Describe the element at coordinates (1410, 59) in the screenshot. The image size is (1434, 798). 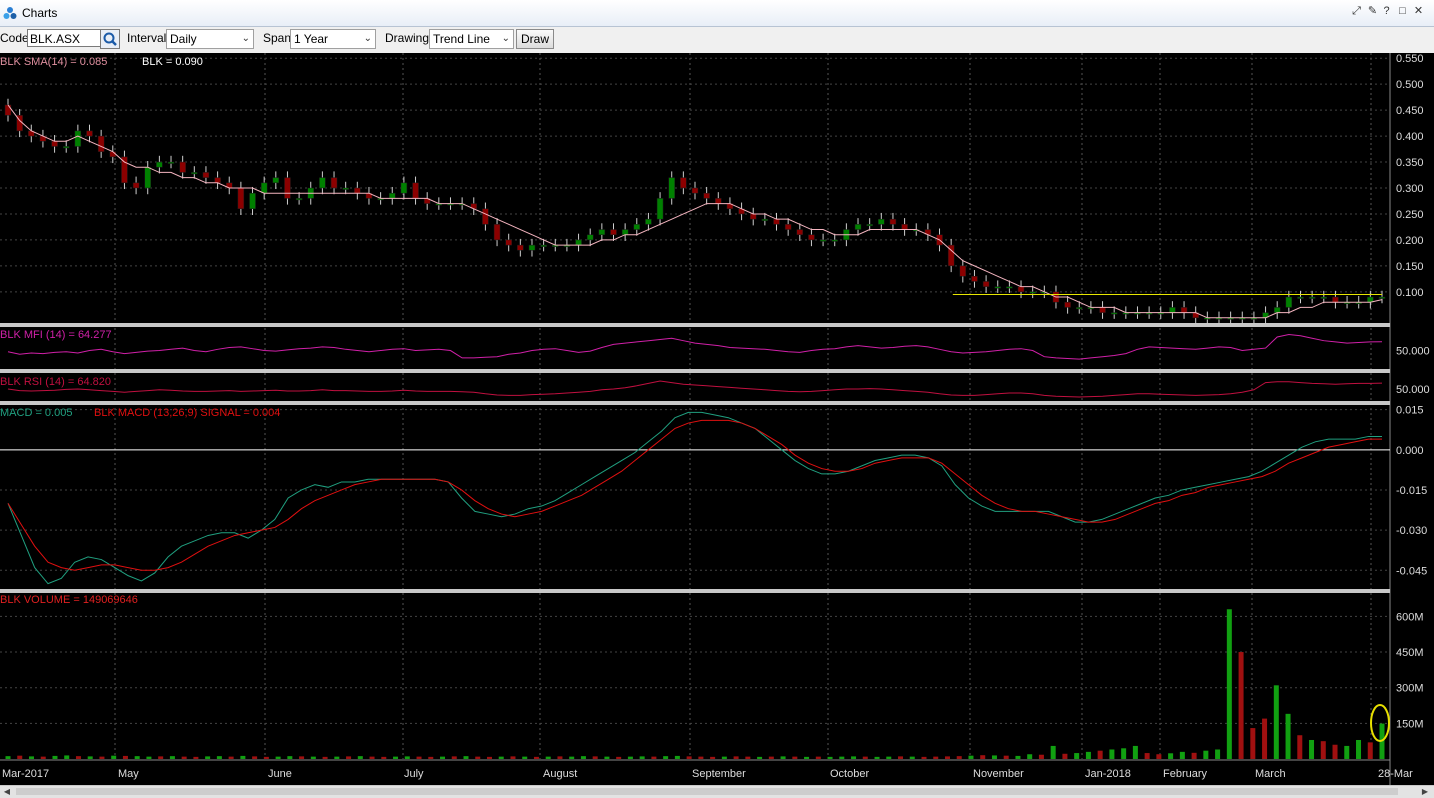
I see `y-tick-label: 0.550` at that location.